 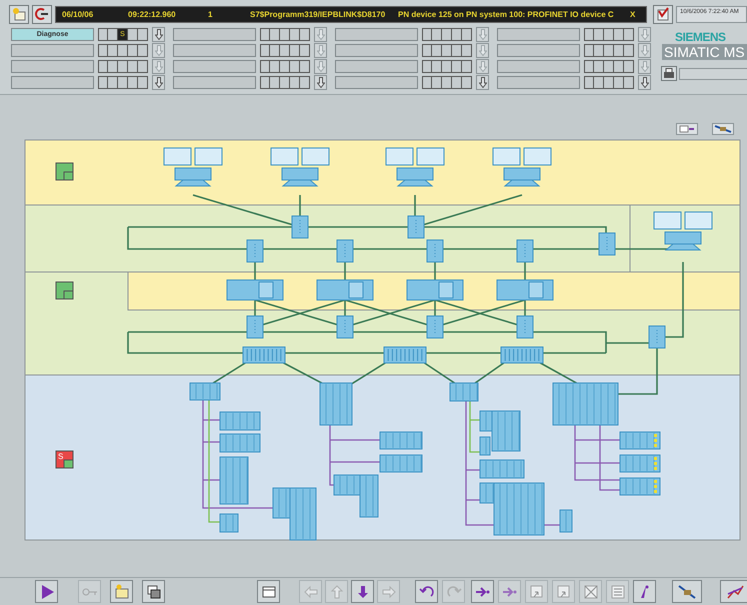 I want to click on folder-icon, so click(x=121, y=591).